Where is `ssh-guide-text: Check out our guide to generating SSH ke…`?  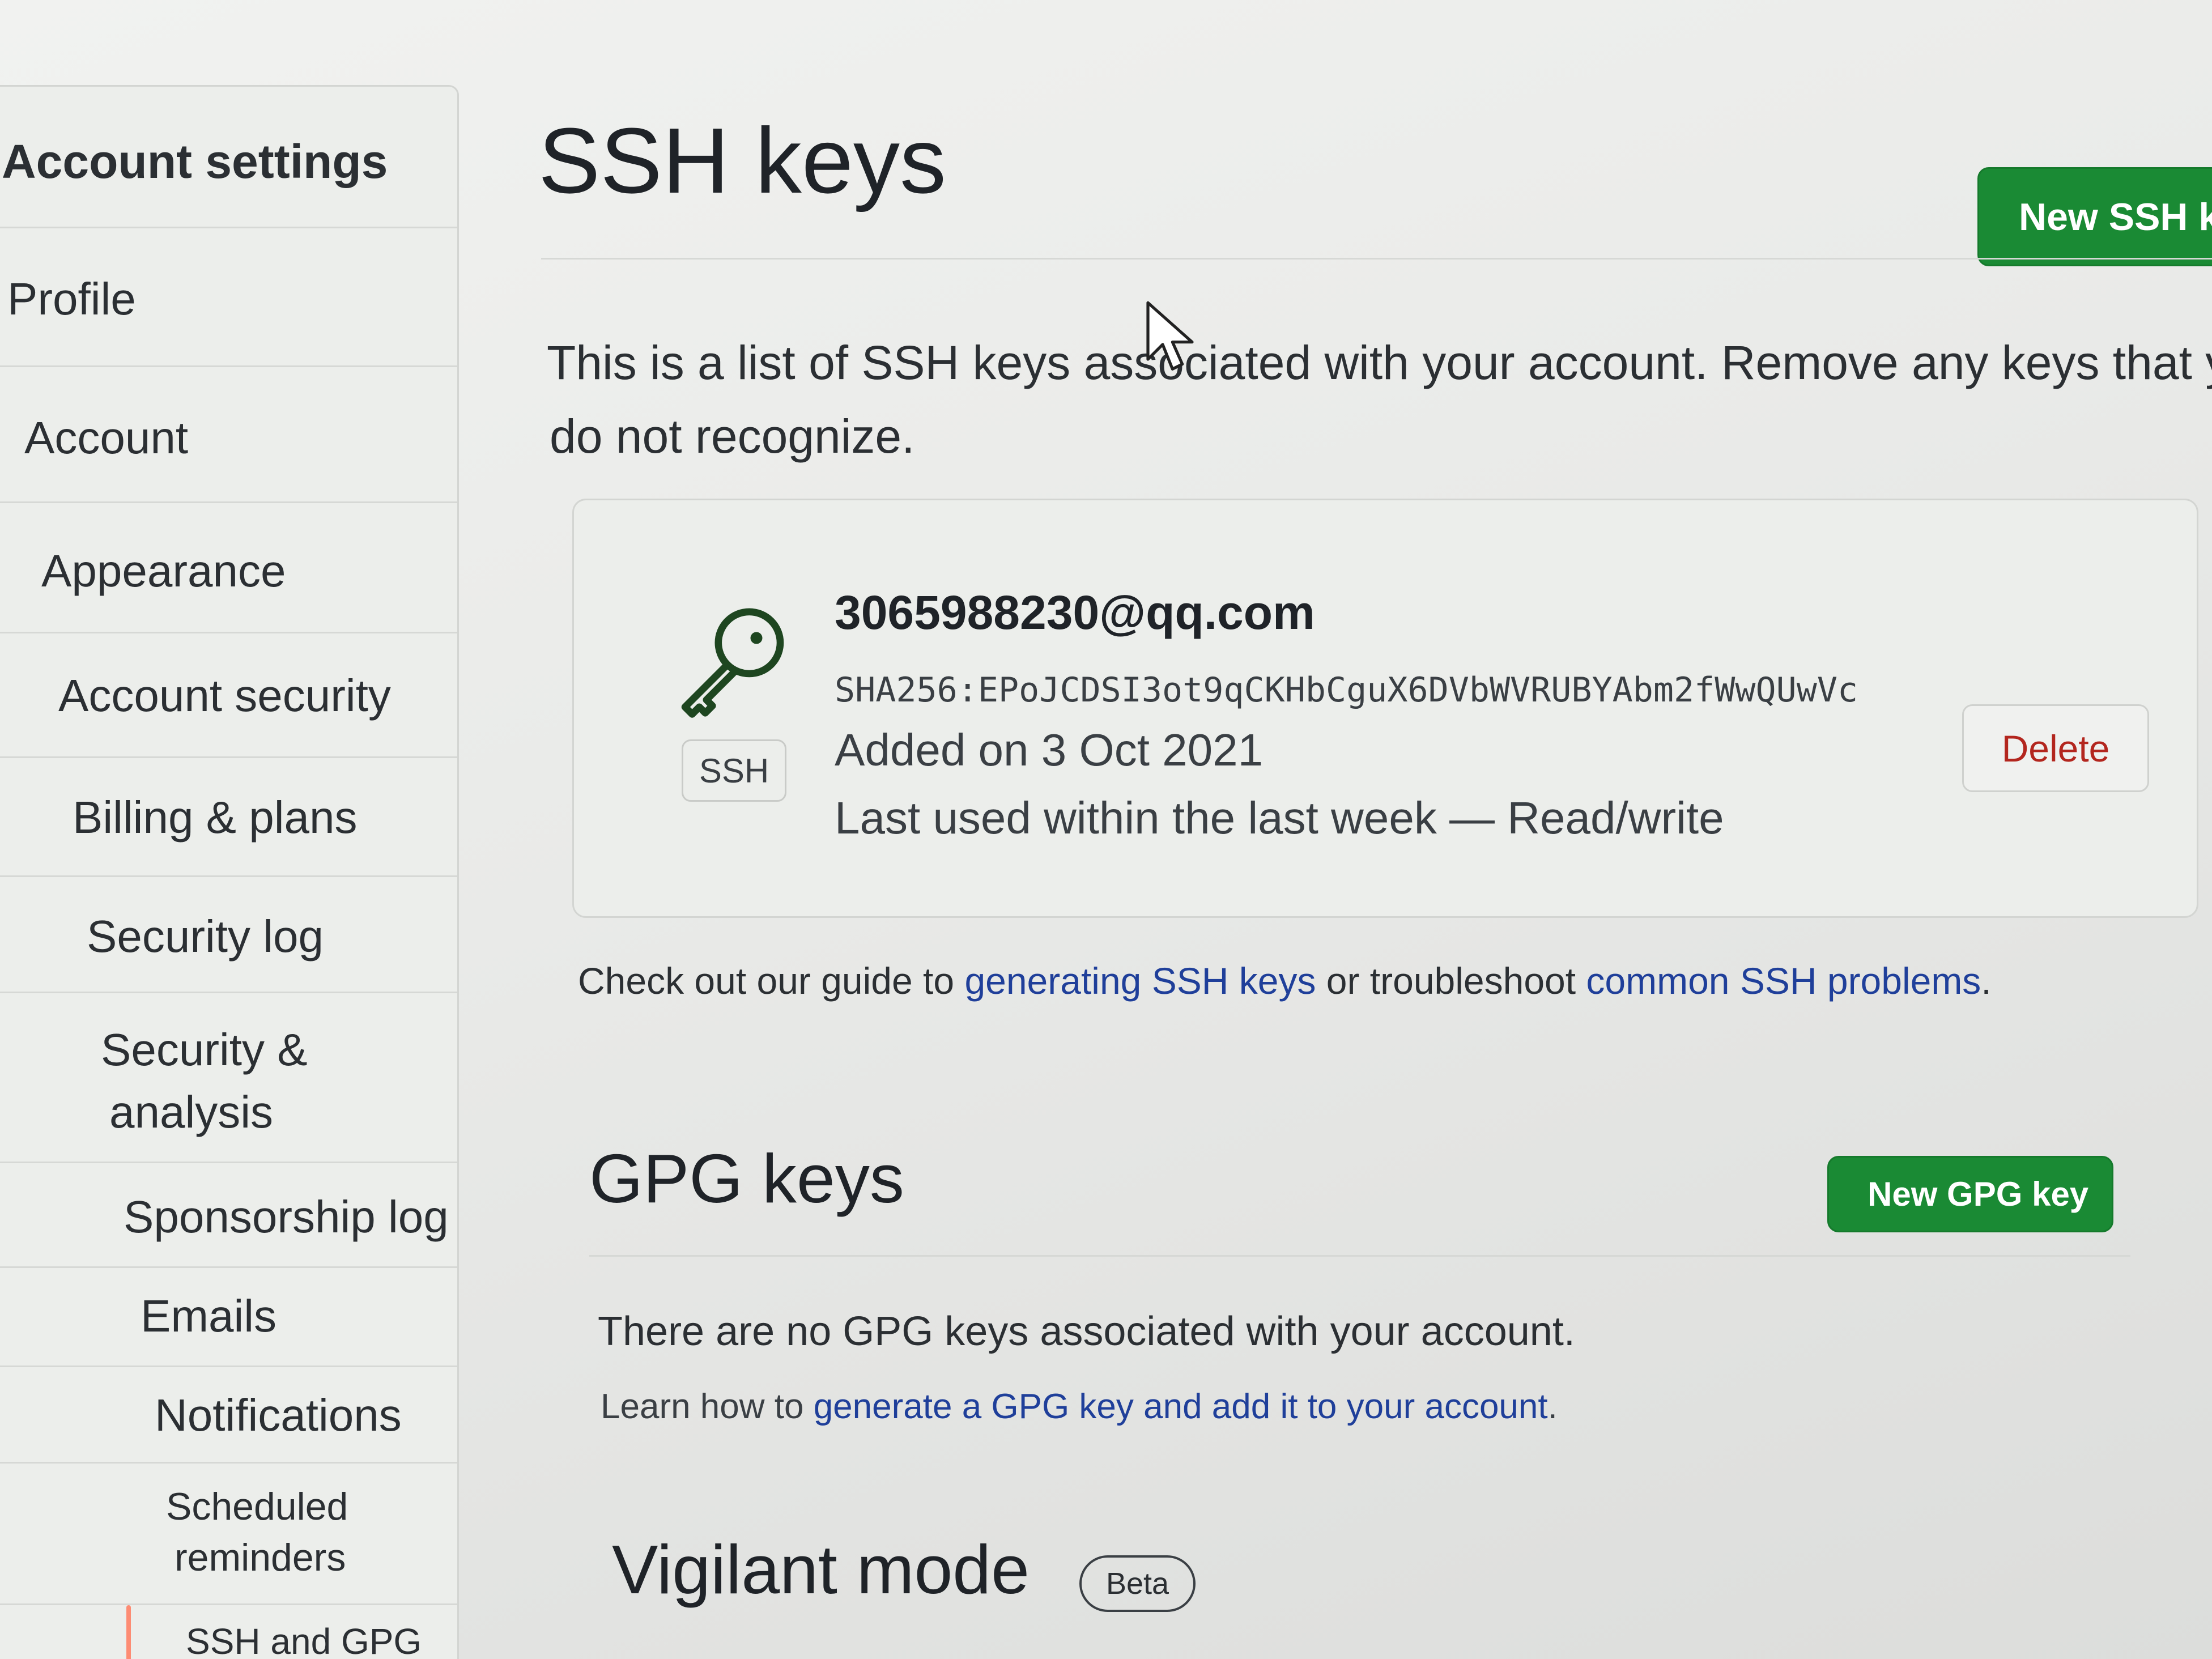 ssh-guide-text: Check out our guide to generating SSH ke… is located at coordinates (1285, 981).